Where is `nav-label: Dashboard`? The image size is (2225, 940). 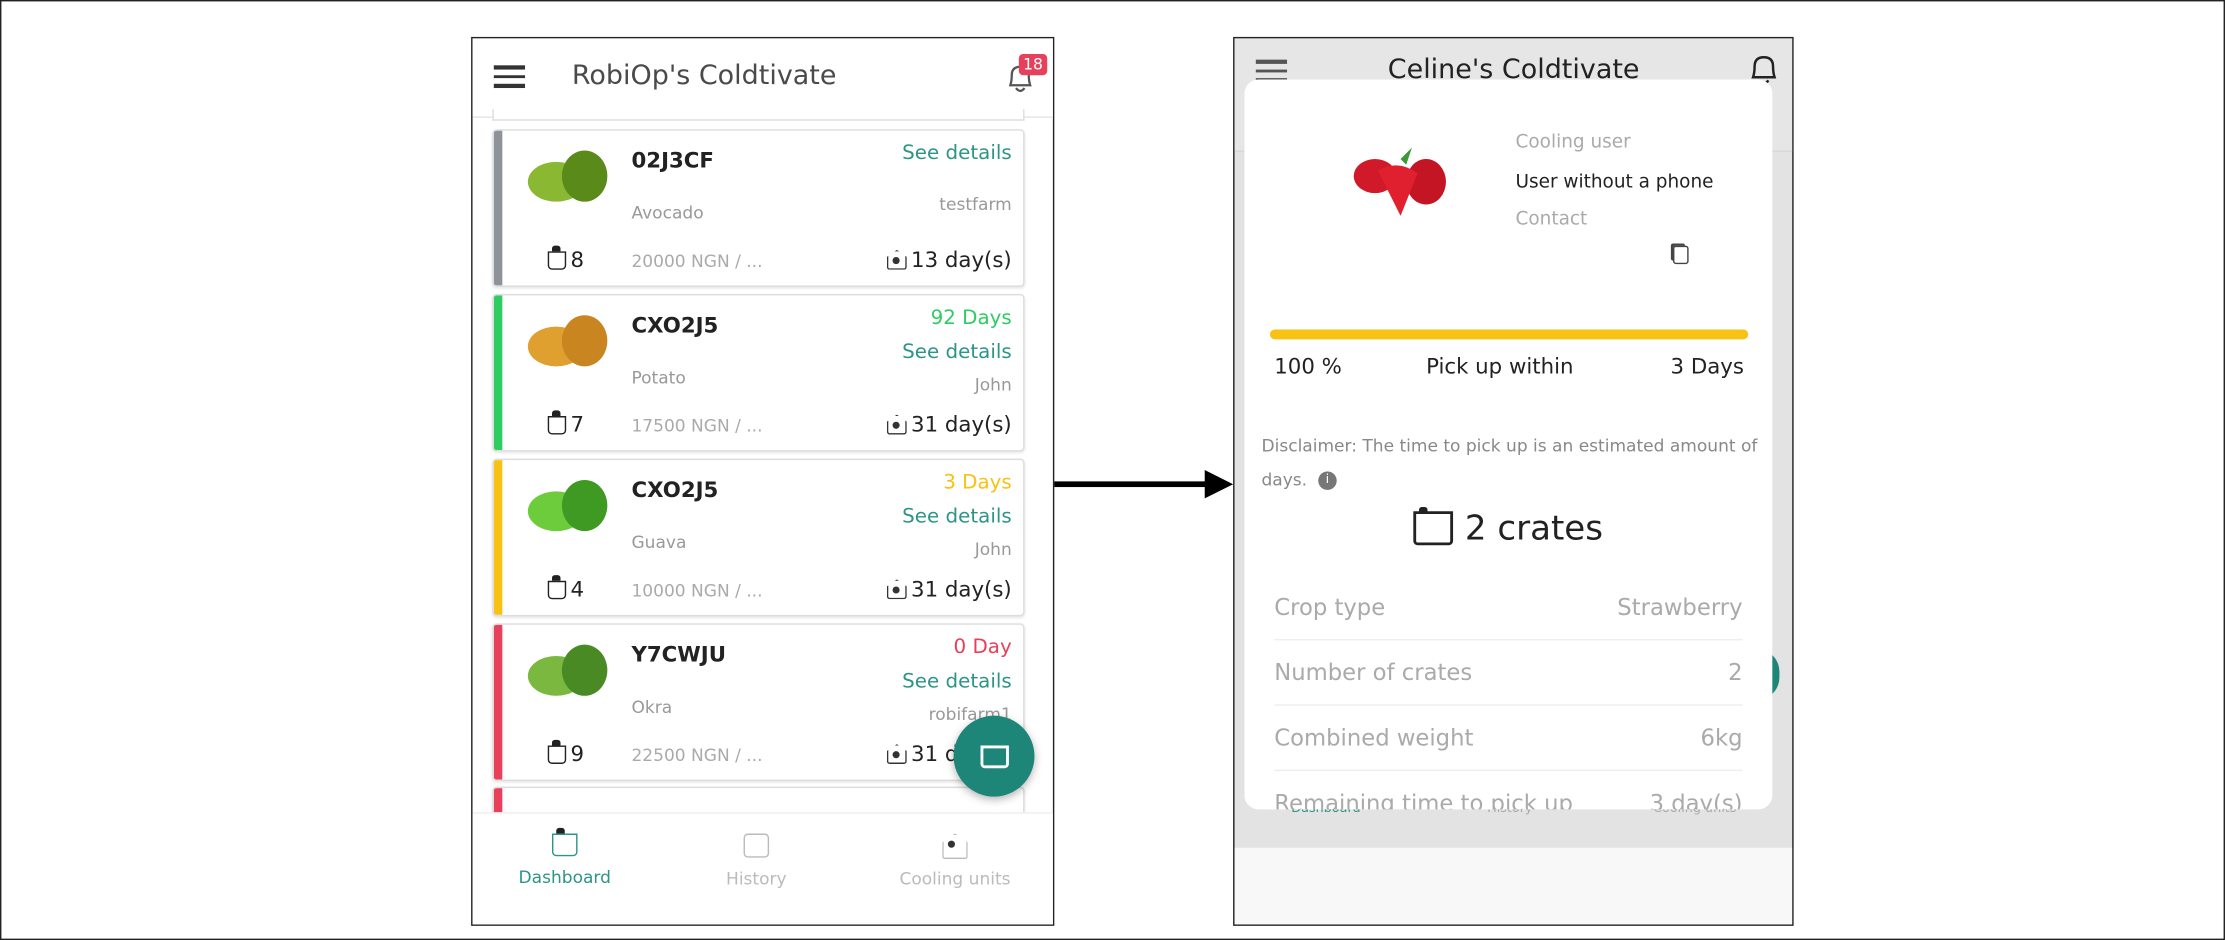
nav-label: Dashboard is located at coordinates (564, 877).